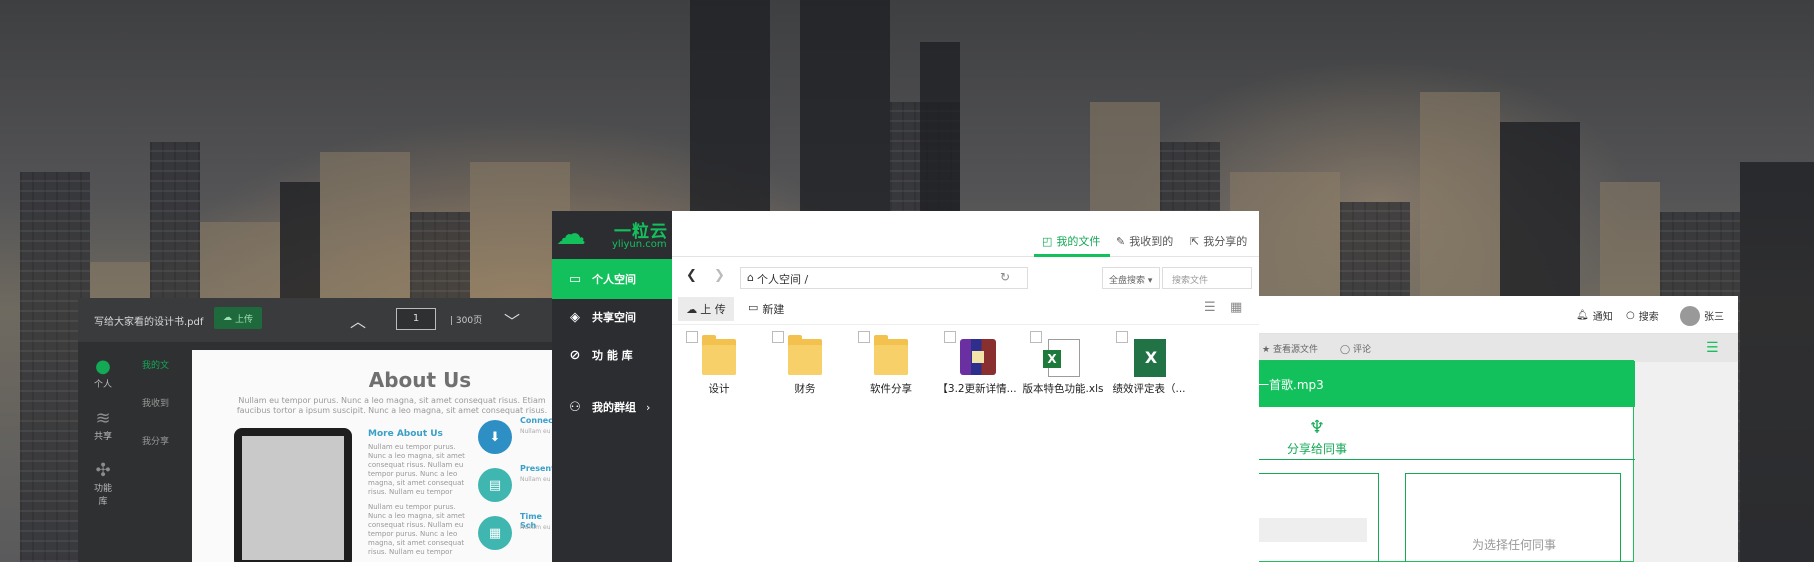 The image size is (1814, 562). I want to click on home-icon: ⌂, so click(750, 277).